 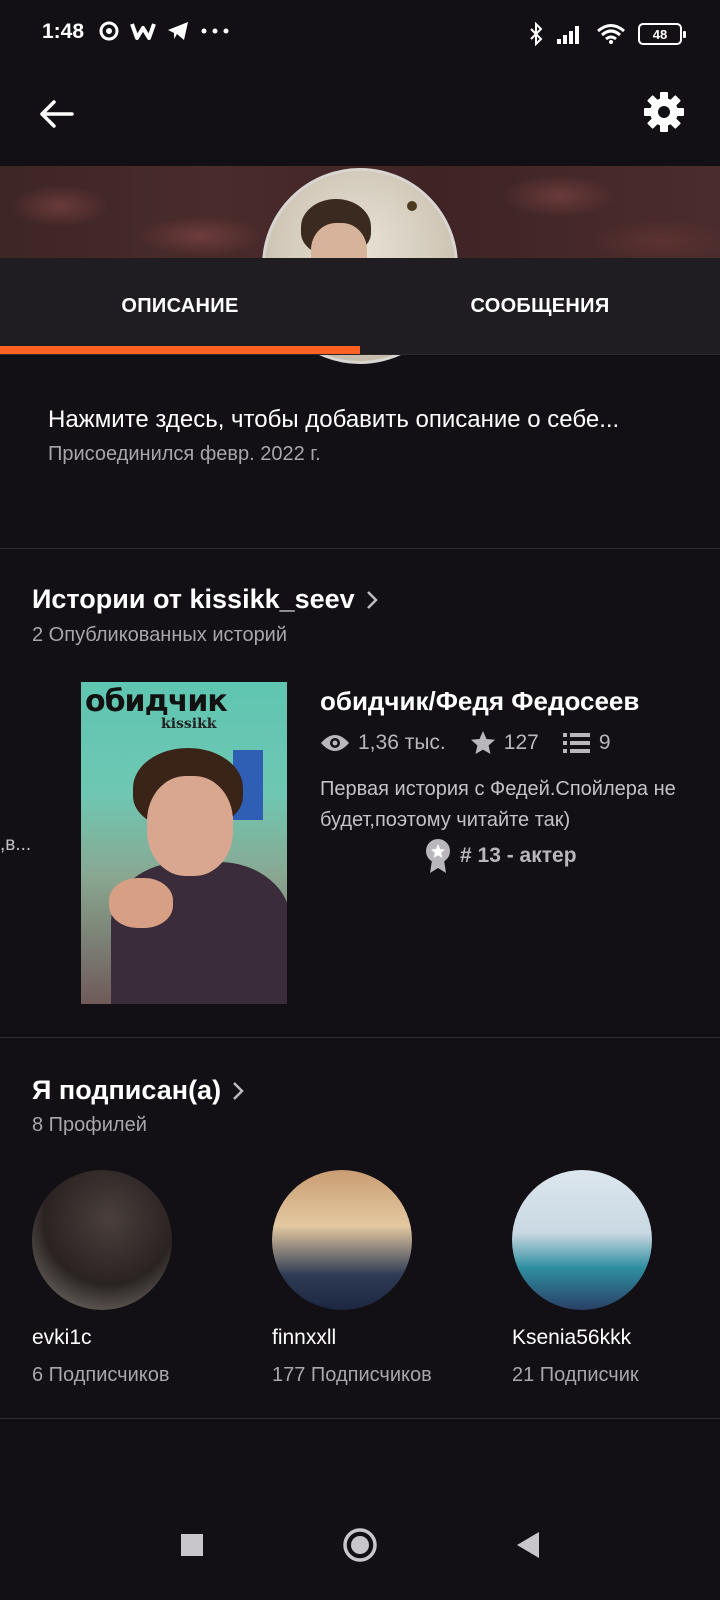 I want to click on bluetooth-icon, so click(x=536, y=34).